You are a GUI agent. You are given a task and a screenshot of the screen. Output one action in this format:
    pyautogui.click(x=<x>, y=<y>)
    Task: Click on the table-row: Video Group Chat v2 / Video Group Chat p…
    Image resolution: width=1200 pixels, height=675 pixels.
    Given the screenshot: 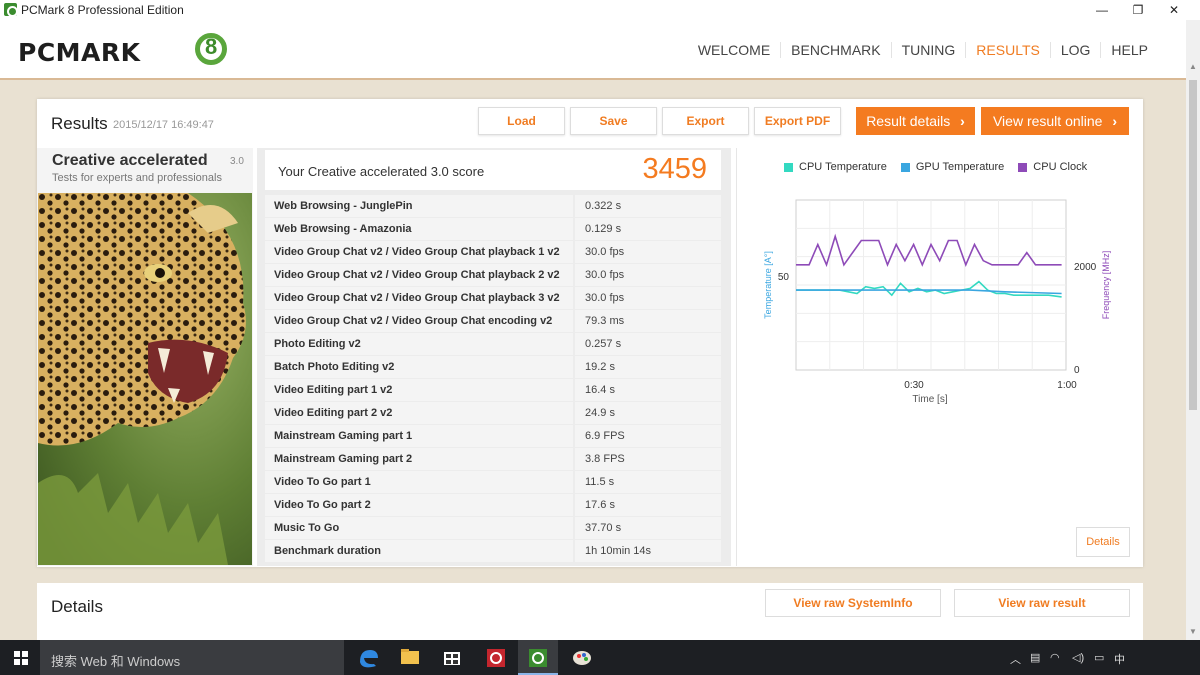 What is the action you would take?
    pyautogui.click(x=493, y=252)
    